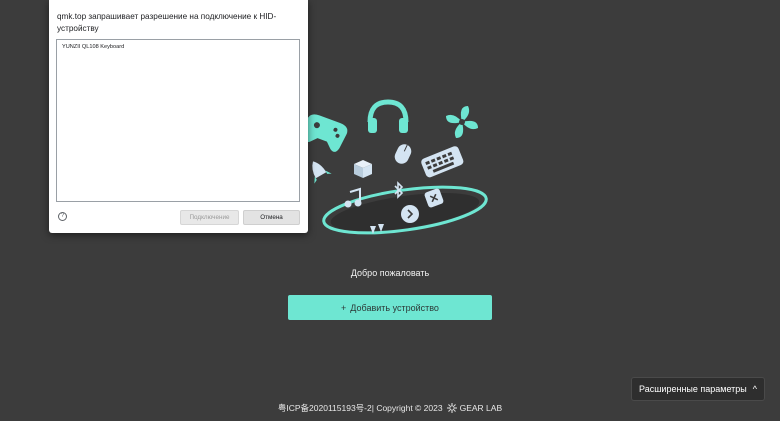  What do you see at coordinates (693, 389) in the screenshot?
I see `advanced-settings-label: Расширенные параметры` at bounding box center [693, 389].